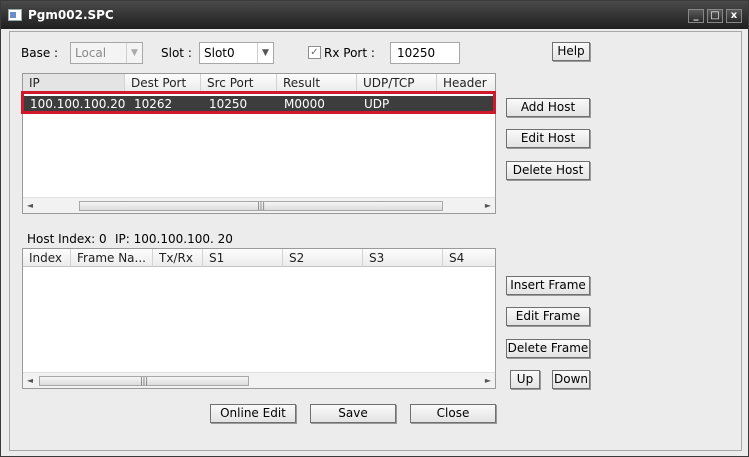  I want to click on move-down-button: Down, so click(571, 379).